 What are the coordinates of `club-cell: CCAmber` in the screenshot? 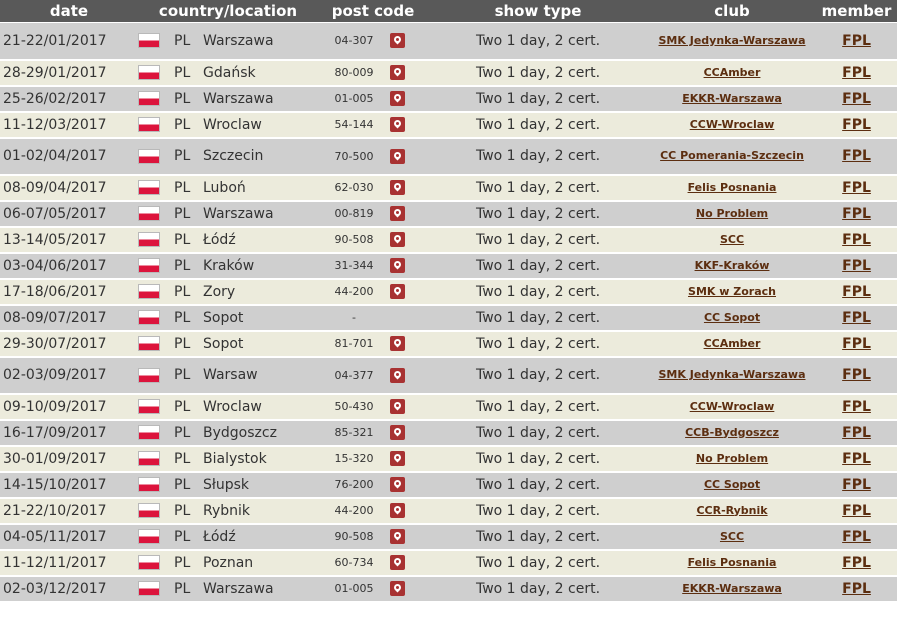 It's located at (732, 73).